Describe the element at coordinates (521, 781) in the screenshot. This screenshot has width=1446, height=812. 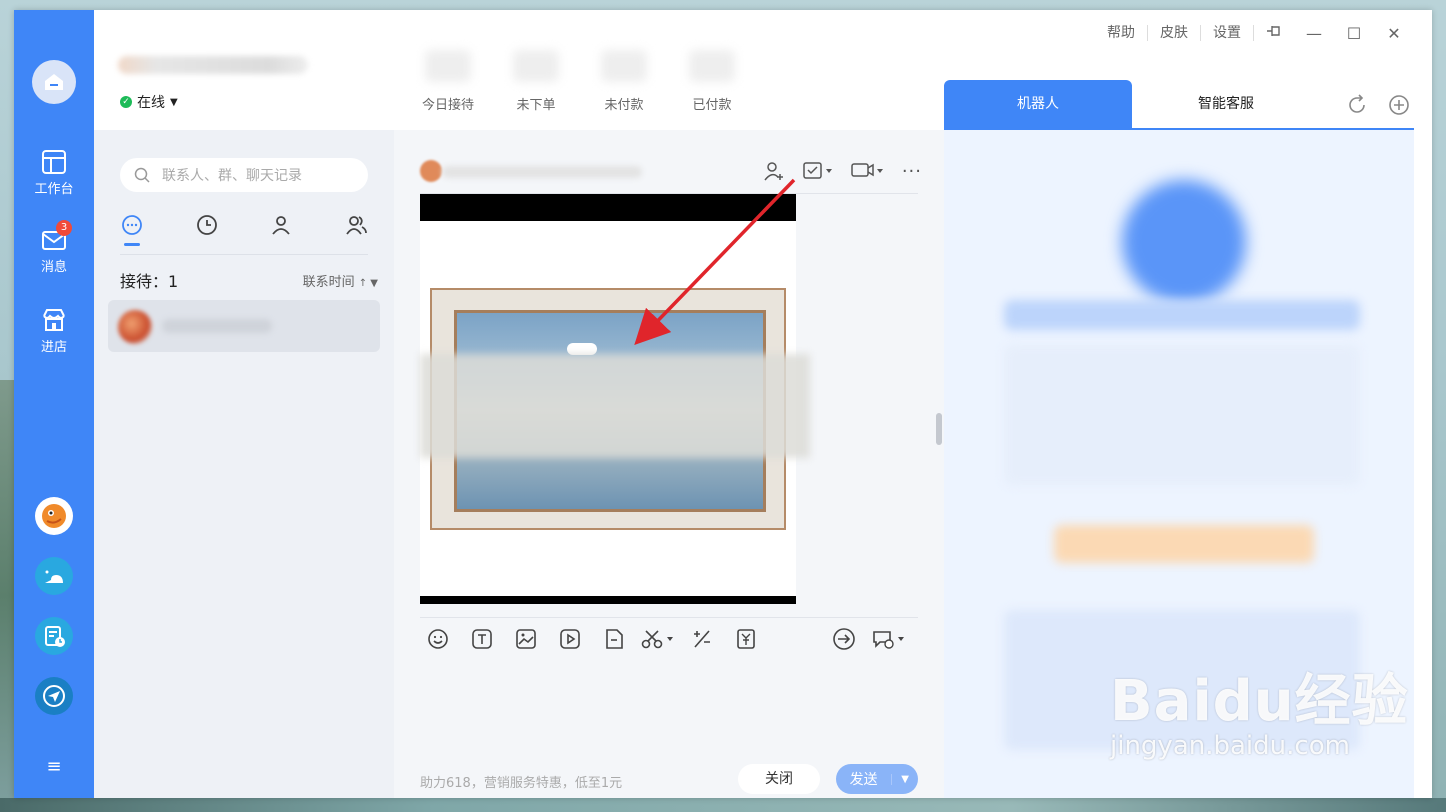
I see `promo-text: 助力618，营销服务特惠，低至1元` at that location.